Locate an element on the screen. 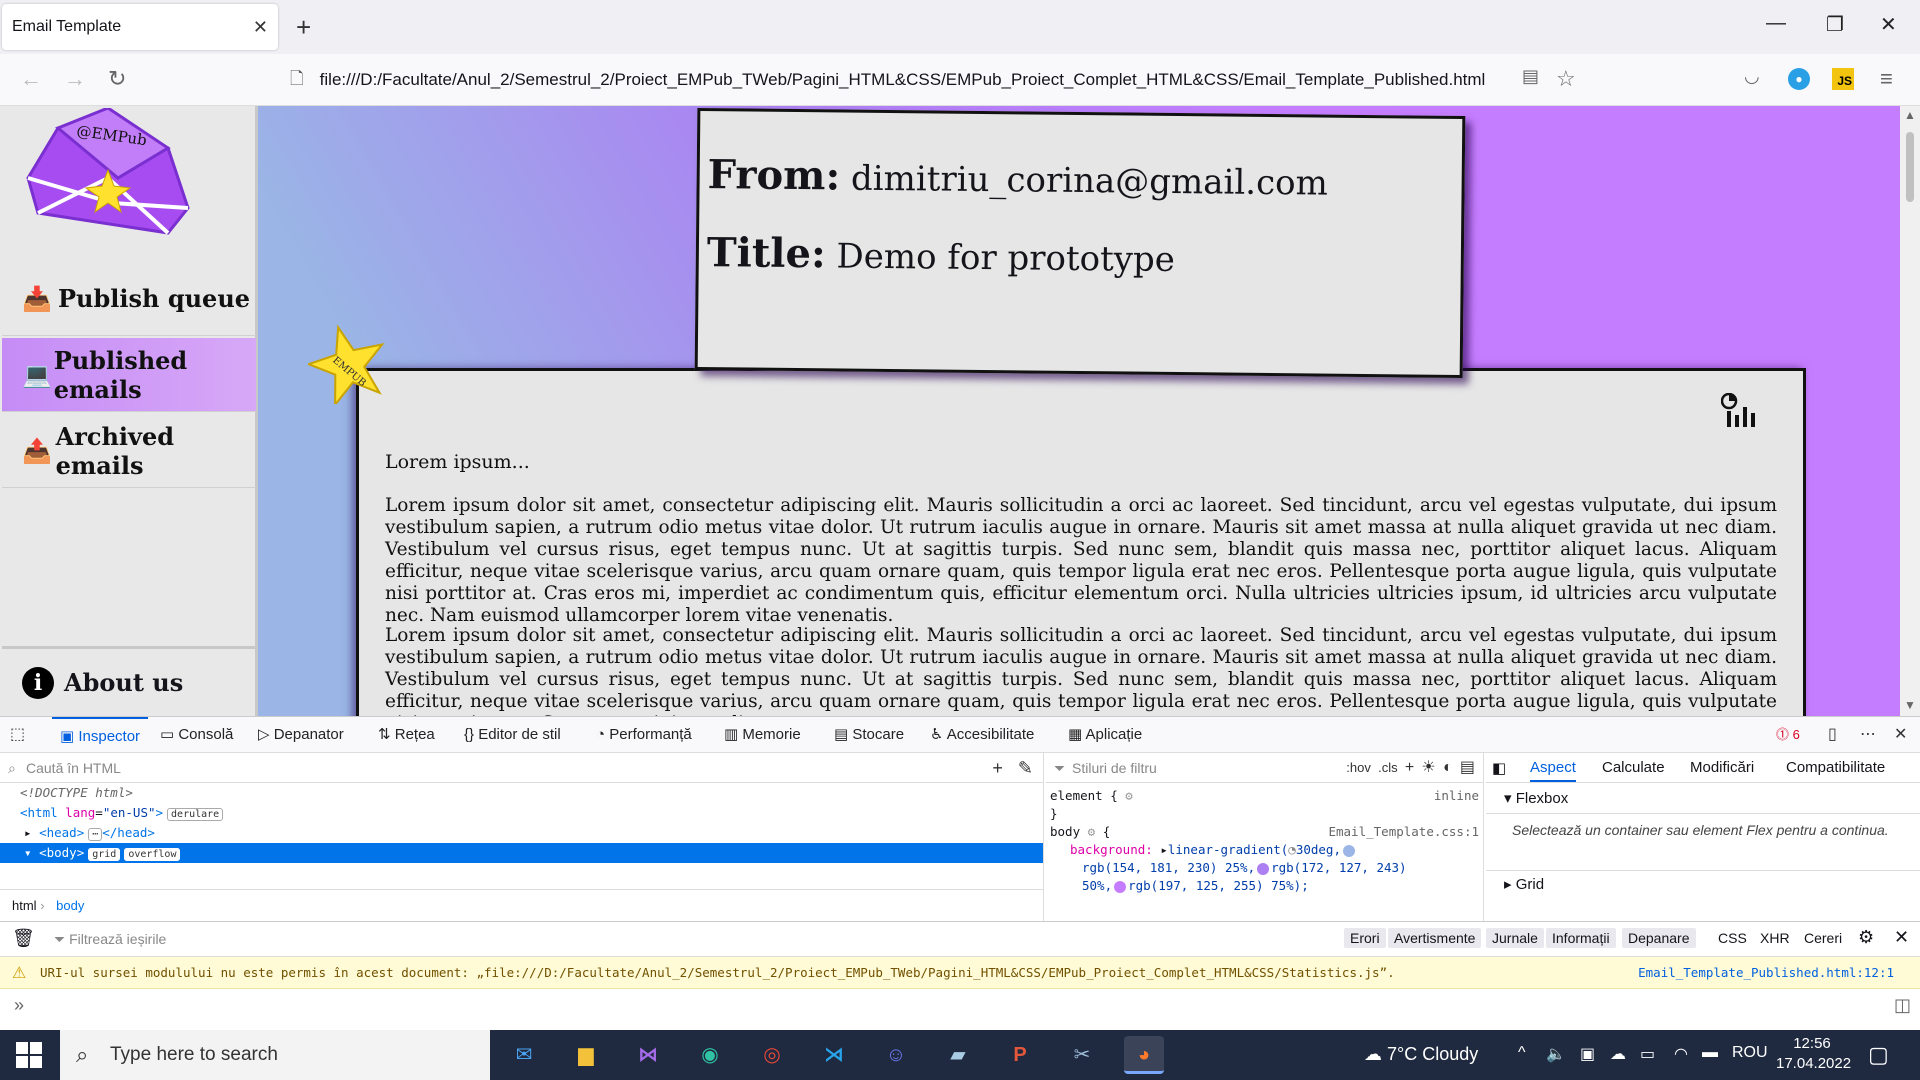  cls-toggle: .cls is located at coordinates (1388, 767).